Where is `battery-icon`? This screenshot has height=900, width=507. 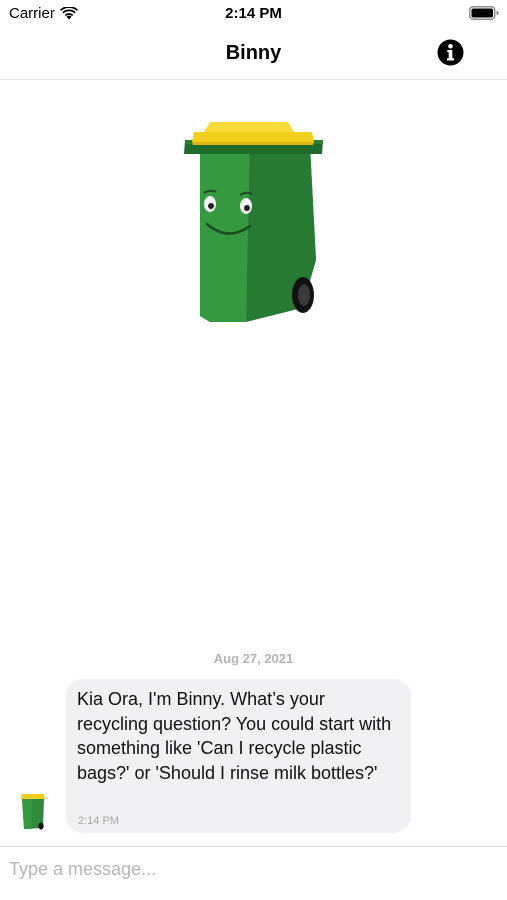 battery-icon is located at coordinates (484, 13).